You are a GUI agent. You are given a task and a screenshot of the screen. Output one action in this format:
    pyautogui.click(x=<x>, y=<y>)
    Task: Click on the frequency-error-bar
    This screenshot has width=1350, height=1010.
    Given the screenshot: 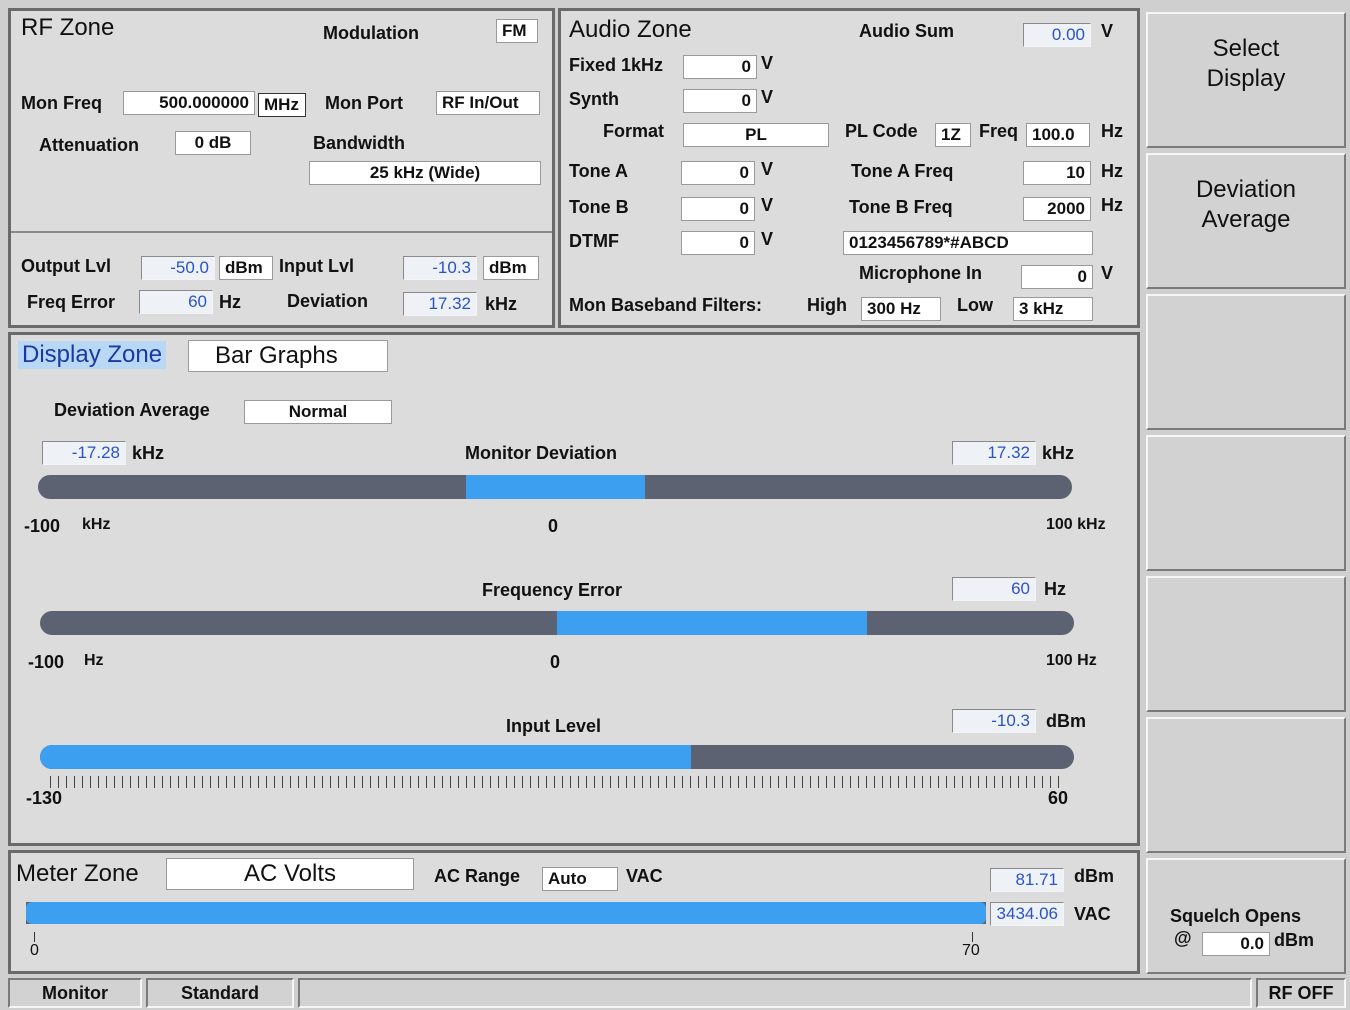 What is the action you would take?
    pyautogui.click(x=557, y=623)
    